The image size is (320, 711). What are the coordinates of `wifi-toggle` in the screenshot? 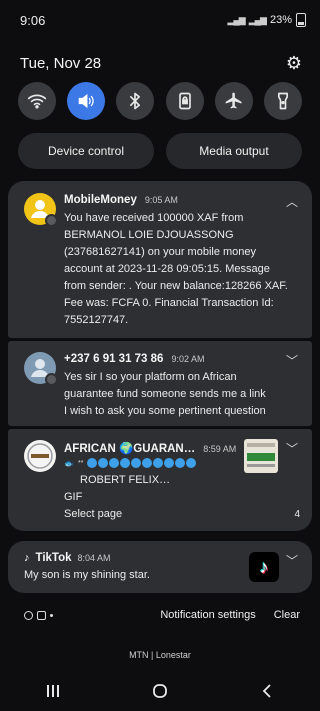 It's located at (37, 101).